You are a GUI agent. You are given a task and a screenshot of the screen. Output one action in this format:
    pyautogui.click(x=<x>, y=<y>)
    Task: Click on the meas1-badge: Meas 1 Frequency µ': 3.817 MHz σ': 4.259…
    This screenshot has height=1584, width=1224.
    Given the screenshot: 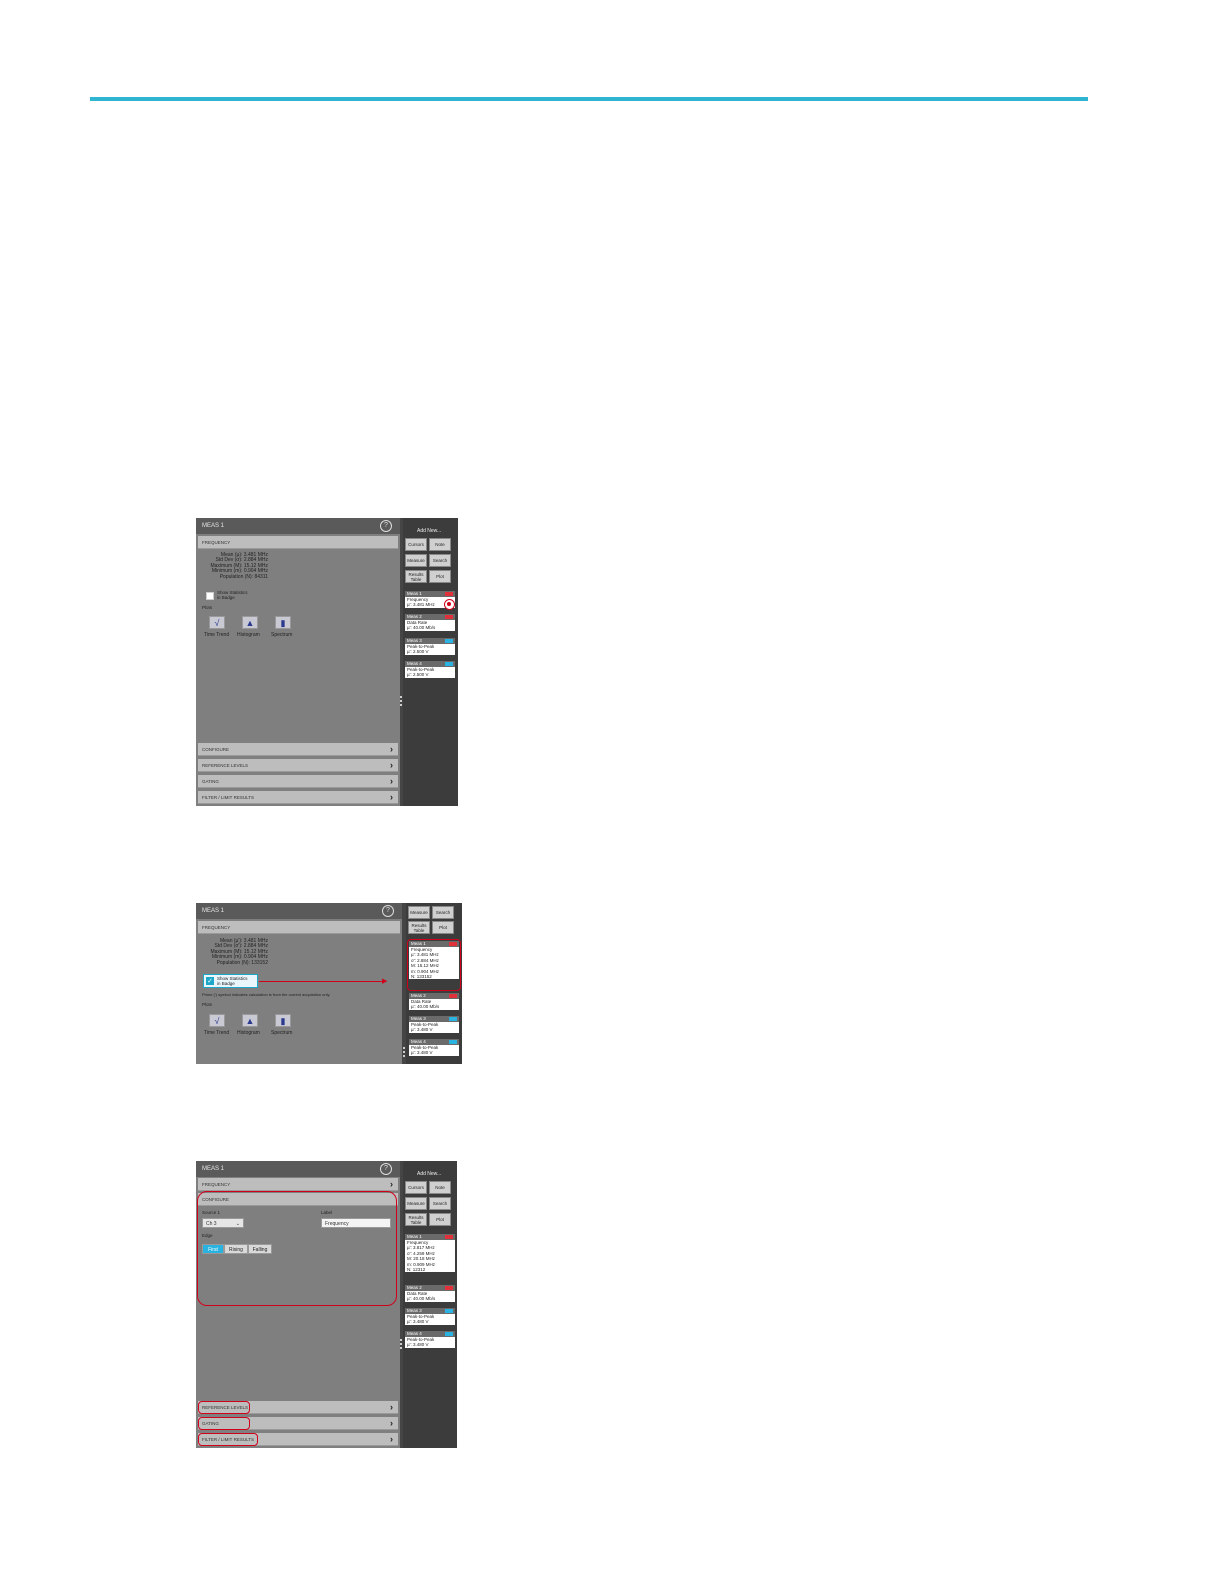 What is the action you would take?
    pyautogui.click(x=430, y=1253)
    